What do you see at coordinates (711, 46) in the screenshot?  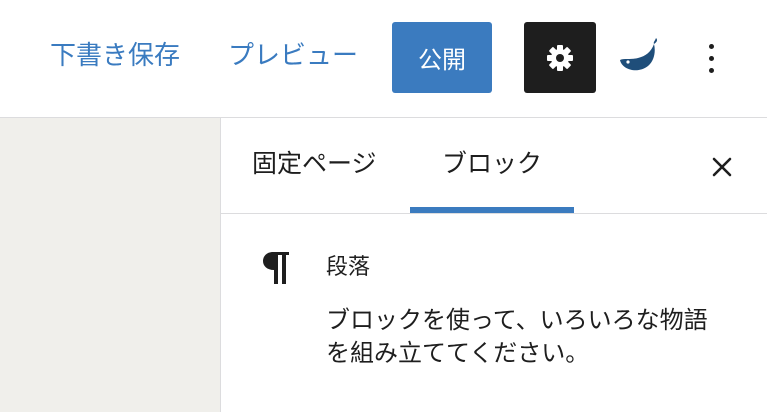 I see `more-vertical-icon` at bounding box center [711, 46].